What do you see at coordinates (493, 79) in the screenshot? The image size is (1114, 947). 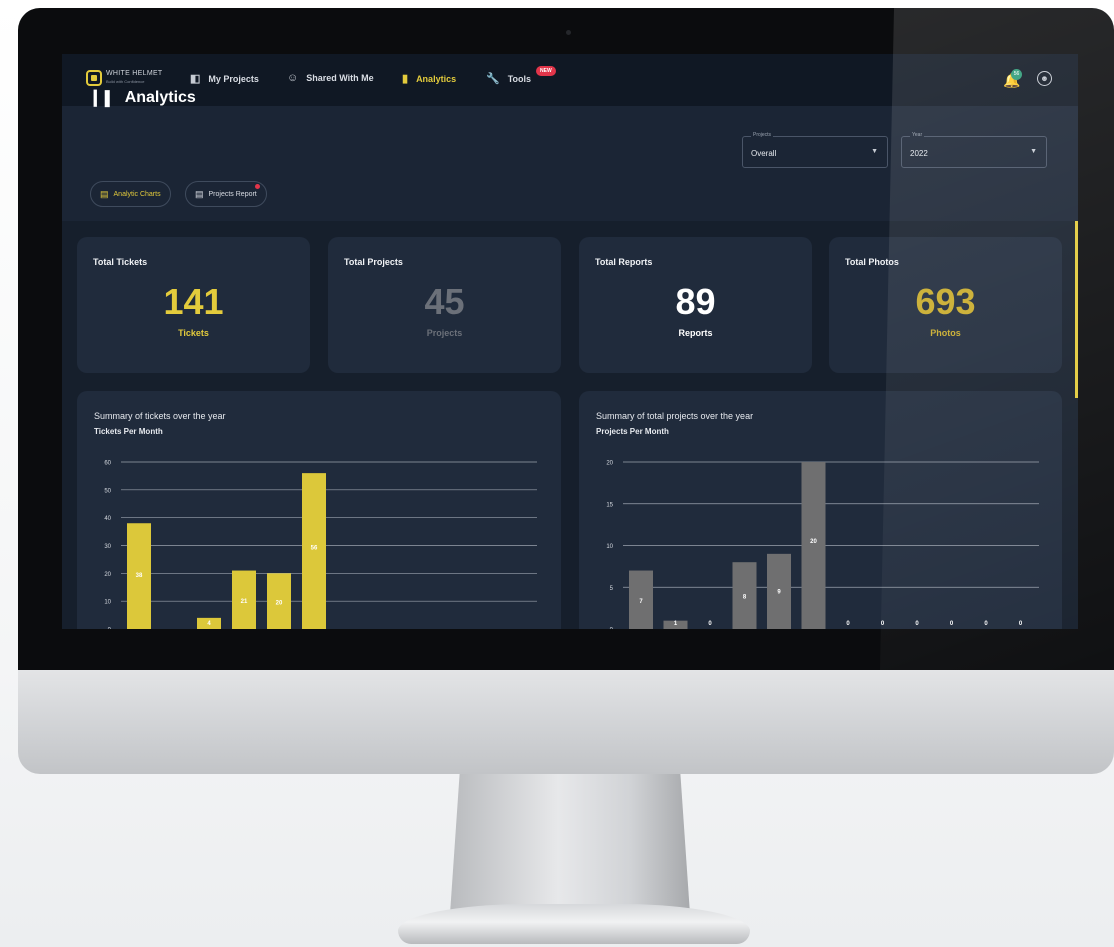 I see `wrench-icon: 🔧` at bounding box center [493, 79].